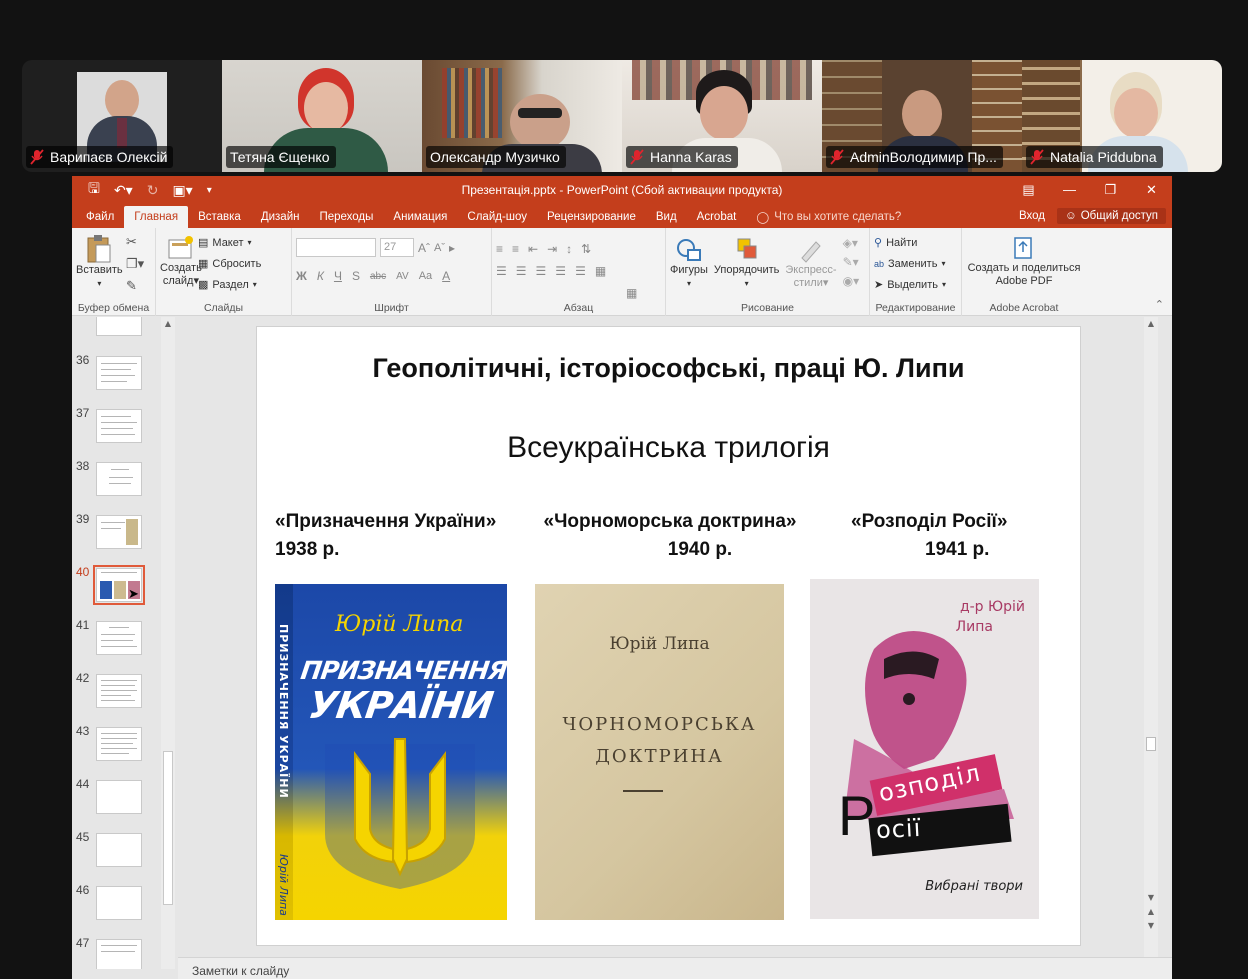 Image resolution: width=1248 pixels, height=979 pixels. What do you see at coordinates (118, 640) in the screenshot?
I see `slide-thumbnail: 41` at bounding box center [118, 640].